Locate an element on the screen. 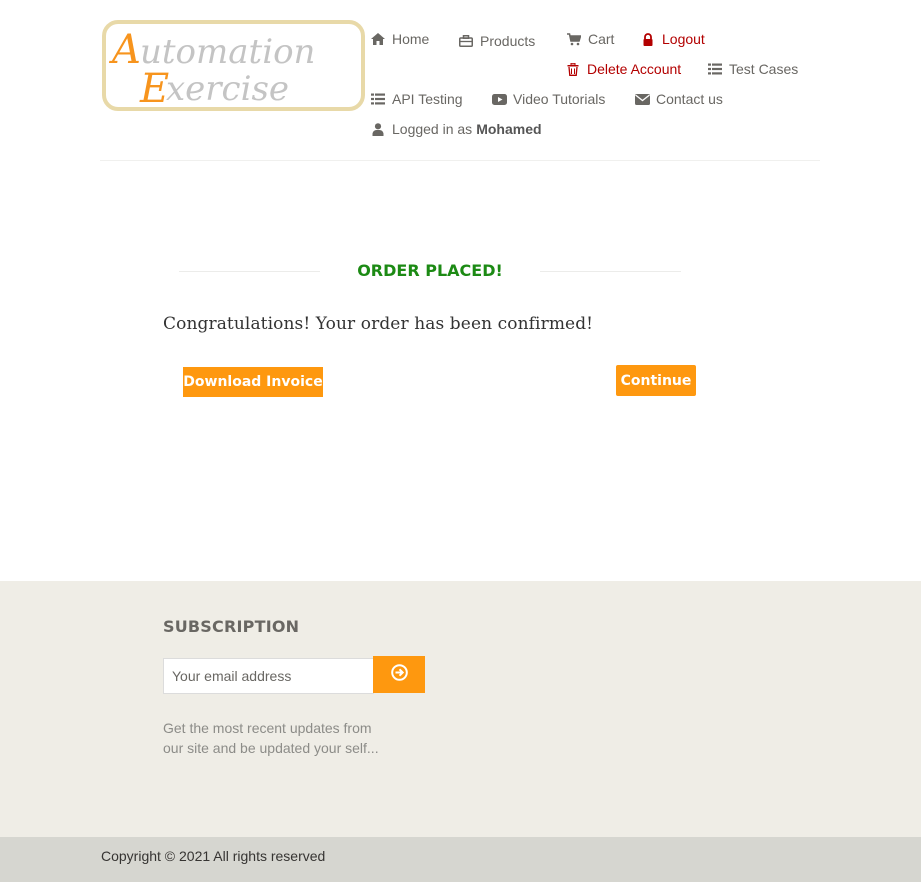 Image resolution: width=921 pixels, height=882 pixels. briefcase-icon is located at coordinates (466, 41).